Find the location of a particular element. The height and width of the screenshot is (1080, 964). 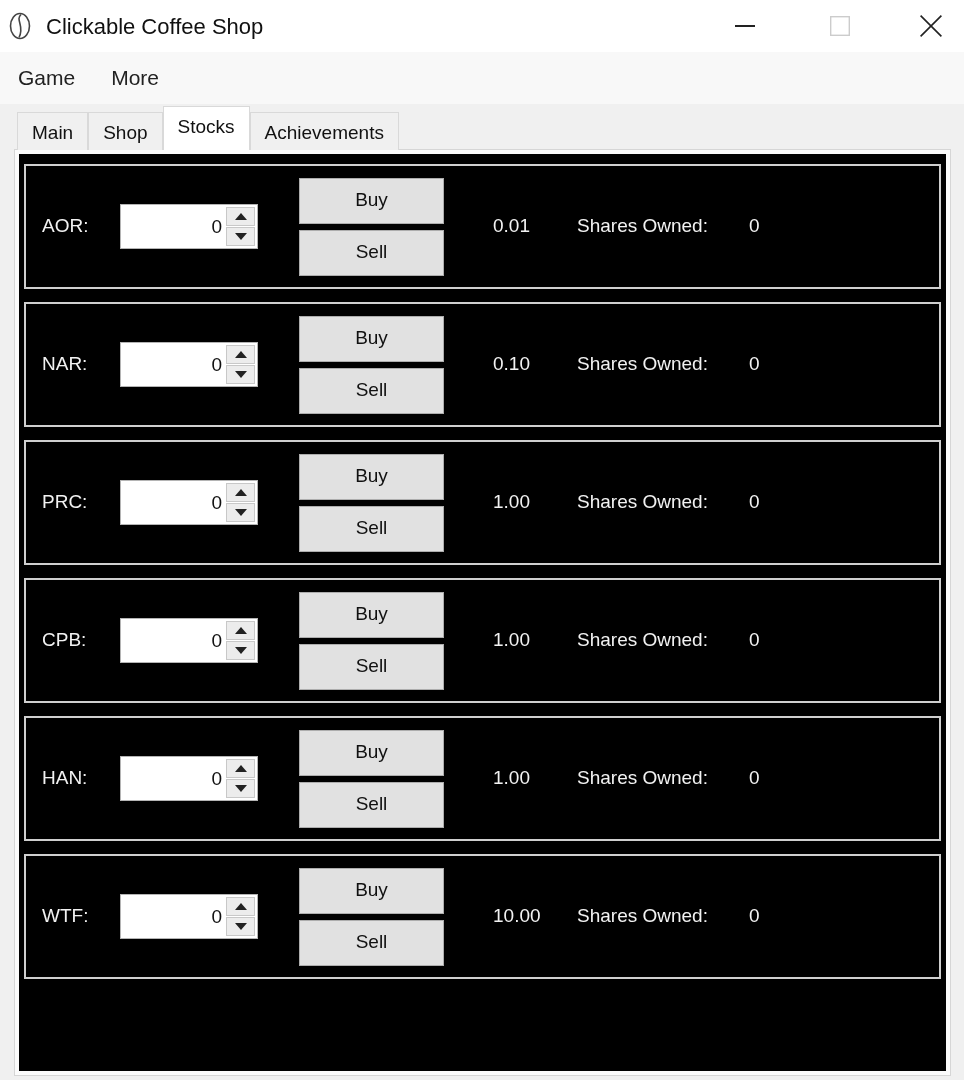

price-text: 0.01 is located at coordinates (512, 226).